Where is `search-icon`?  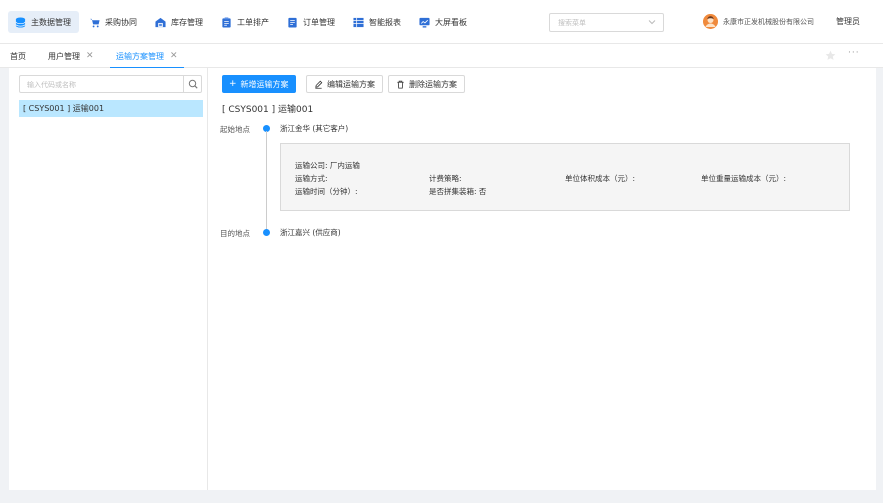 search-icon is located at coordinates (193, 84).